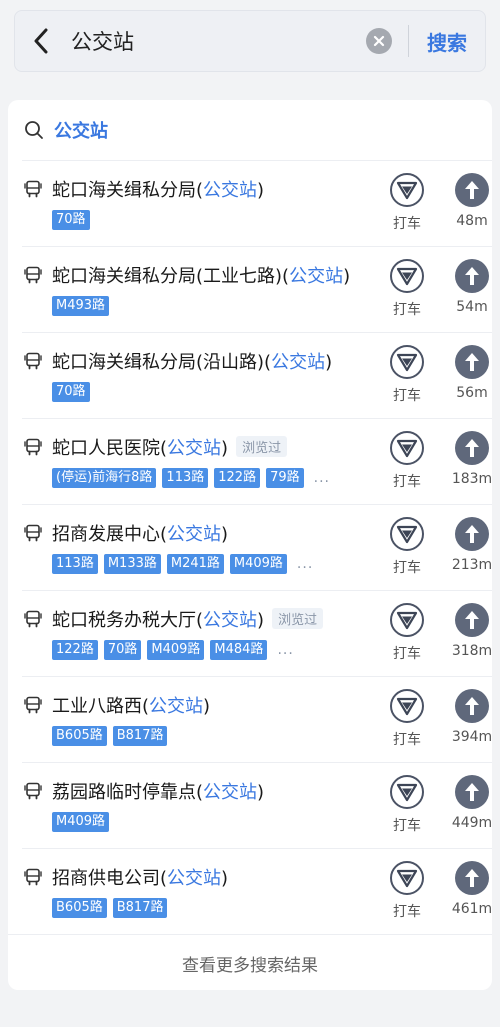  I want to click on navigate-button: 48m, so click(466, 201).